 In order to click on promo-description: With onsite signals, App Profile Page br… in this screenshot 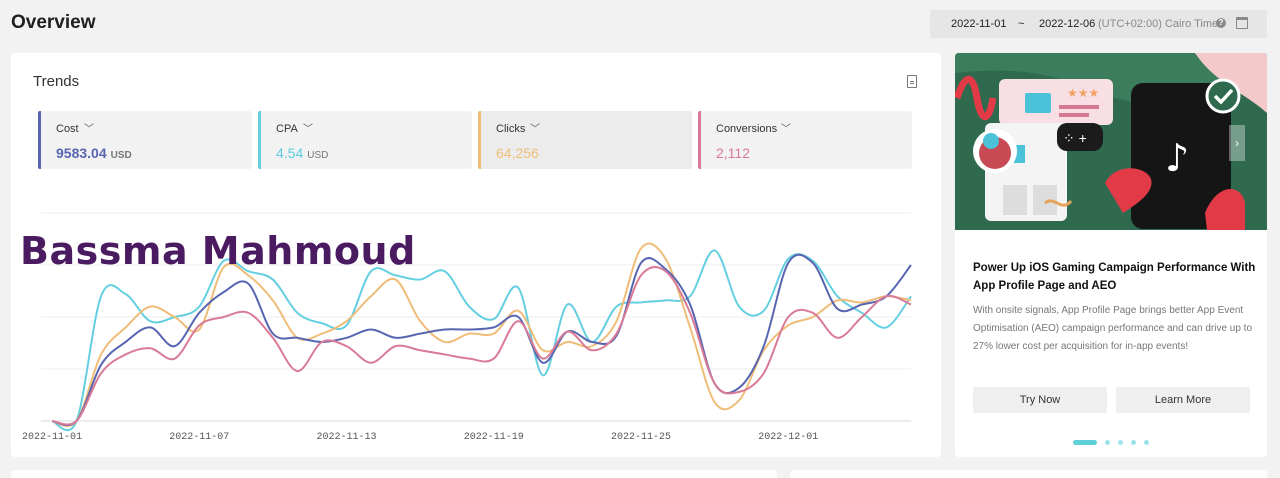, I will do `click(1113, 328)`.